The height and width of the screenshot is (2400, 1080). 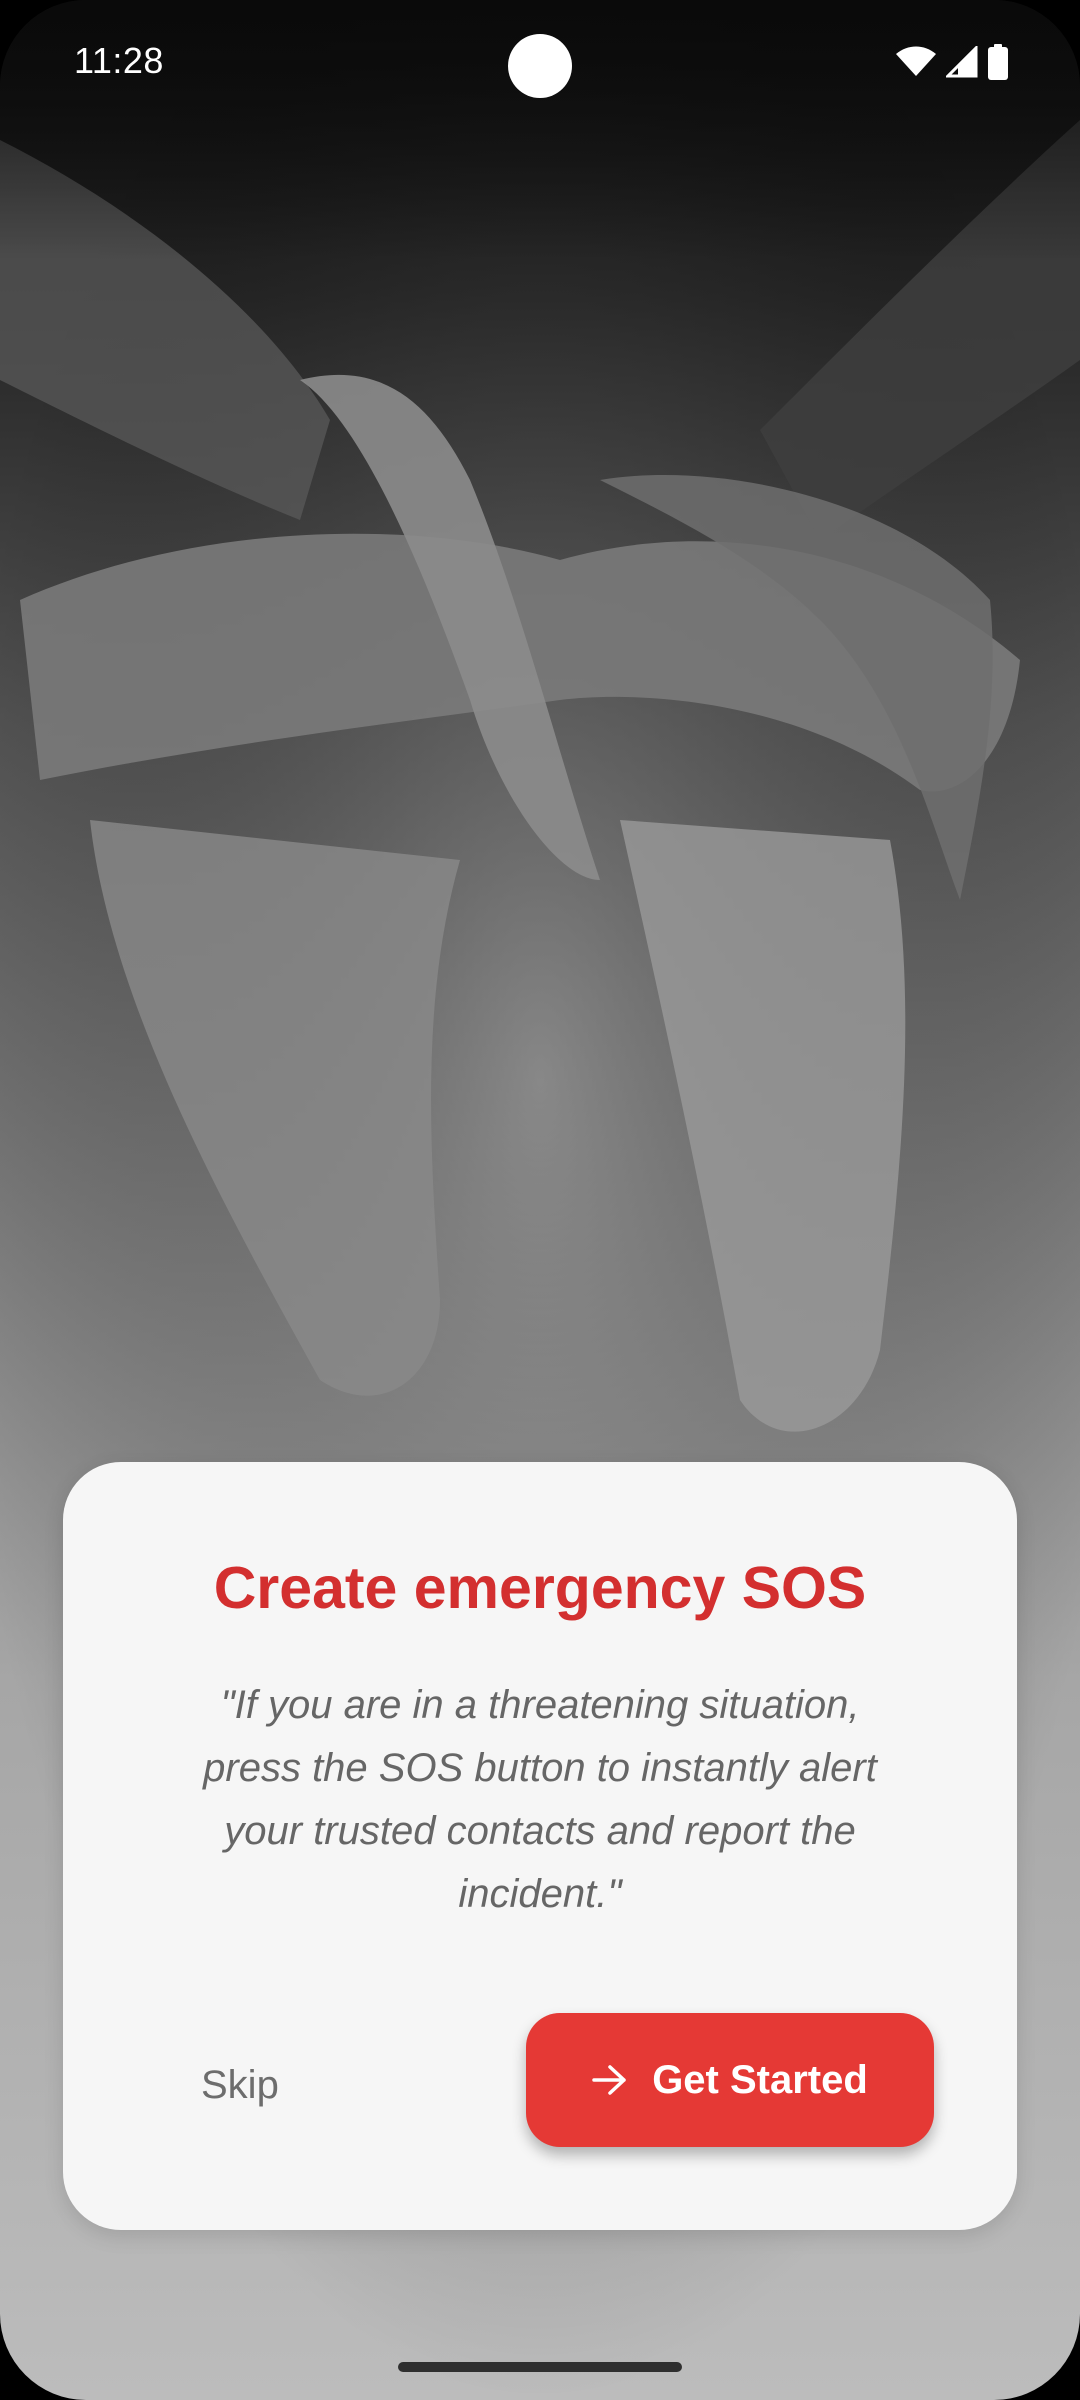 I want to click on battery-icon, so click(x=998, y=62).